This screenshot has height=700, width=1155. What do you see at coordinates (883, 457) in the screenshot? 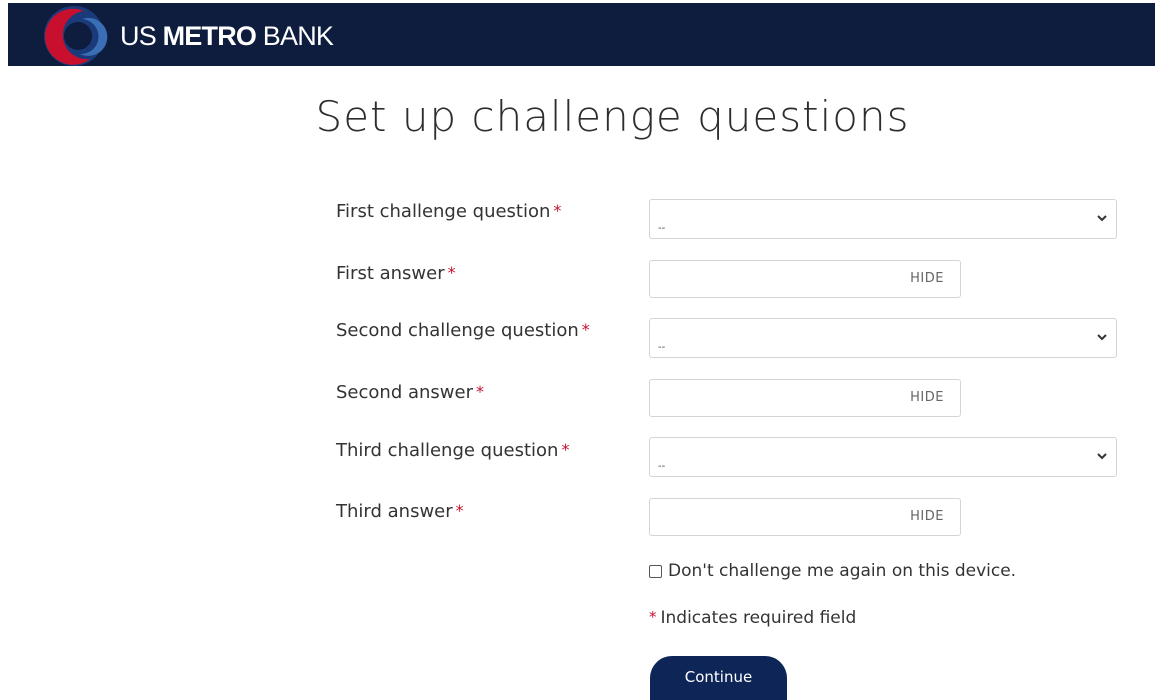
I see `third-question-select: --` at bounding box center [883, 457].